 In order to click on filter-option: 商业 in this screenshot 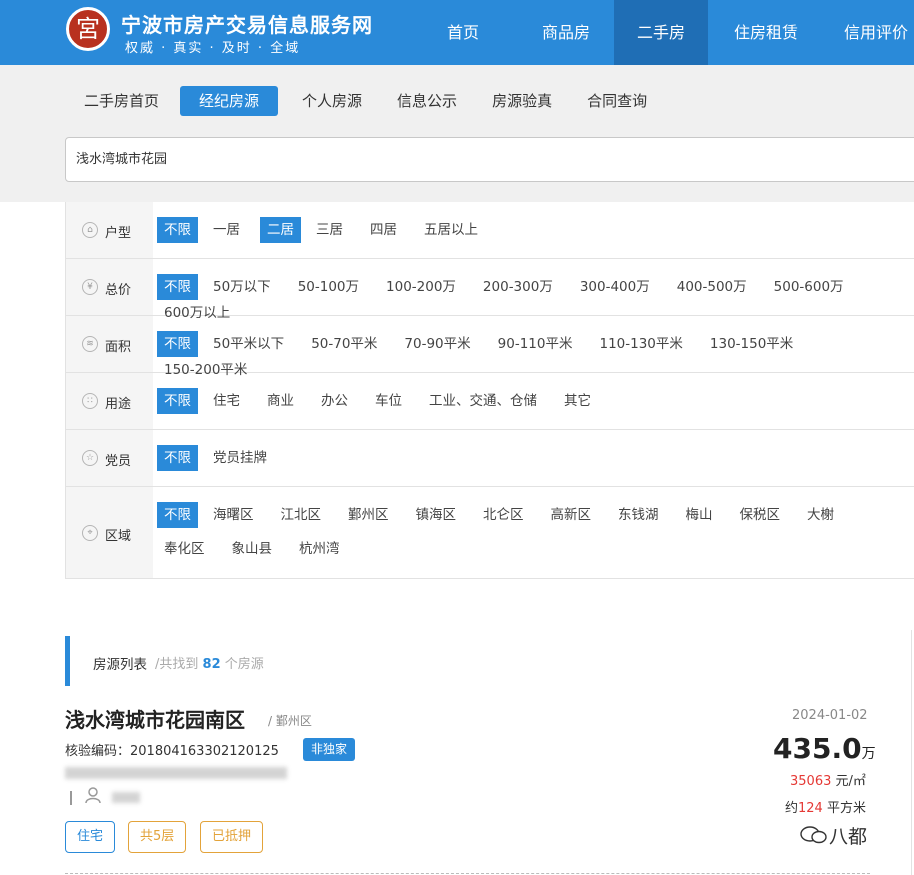, I will do `click(280, 401)`.